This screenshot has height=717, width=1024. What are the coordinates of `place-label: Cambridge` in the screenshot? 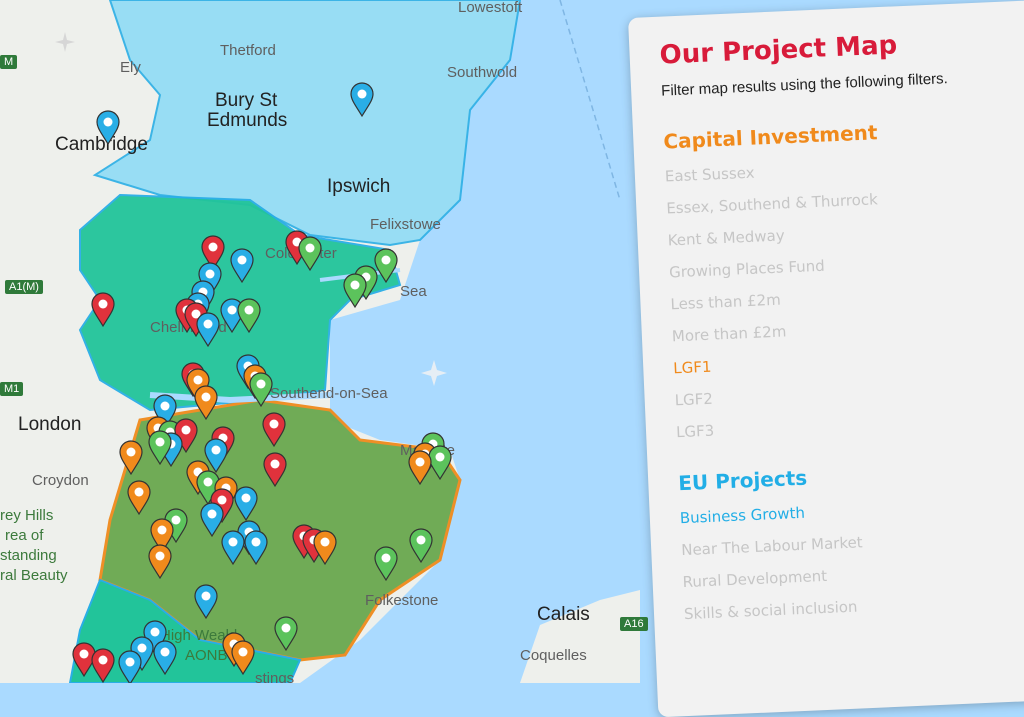 It's located at (101, 144).